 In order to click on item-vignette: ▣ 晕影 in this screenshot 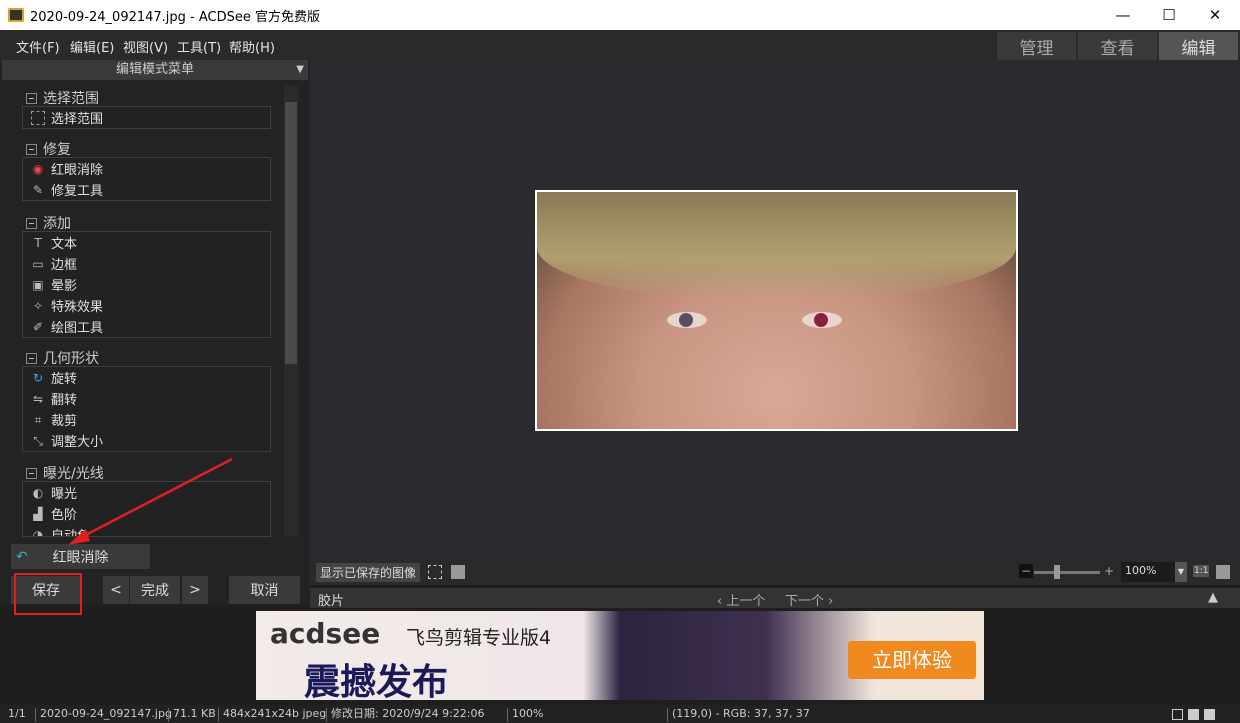, I will do `click(146, 284)`.